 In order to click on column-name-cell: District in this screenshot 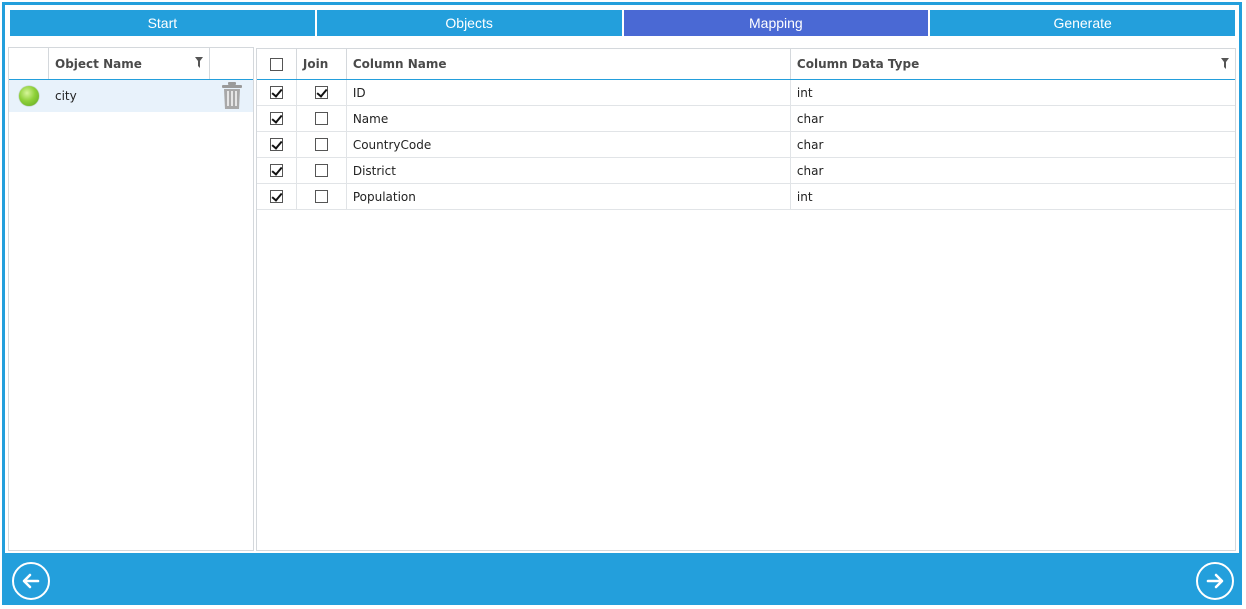, I will do `click(569, 170)`.